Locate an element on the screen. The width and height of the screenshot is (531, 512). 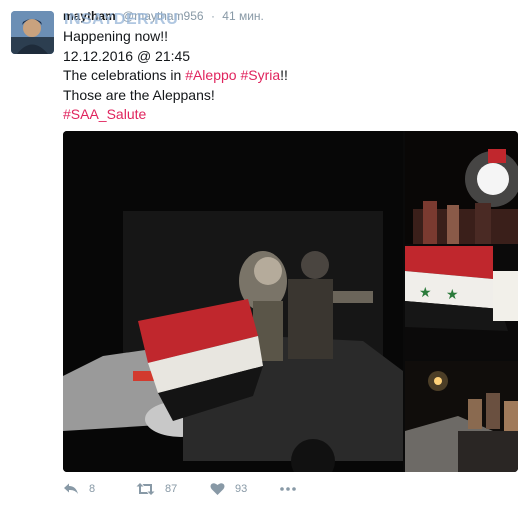
media-photo-top-right is located at coordinates (461, 187).